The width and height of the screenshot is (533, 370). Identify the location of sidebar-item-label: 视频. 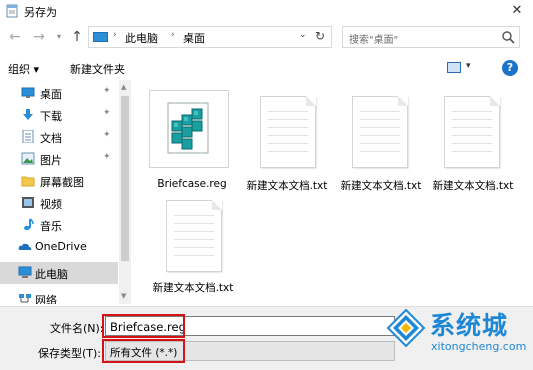
(51, 204).